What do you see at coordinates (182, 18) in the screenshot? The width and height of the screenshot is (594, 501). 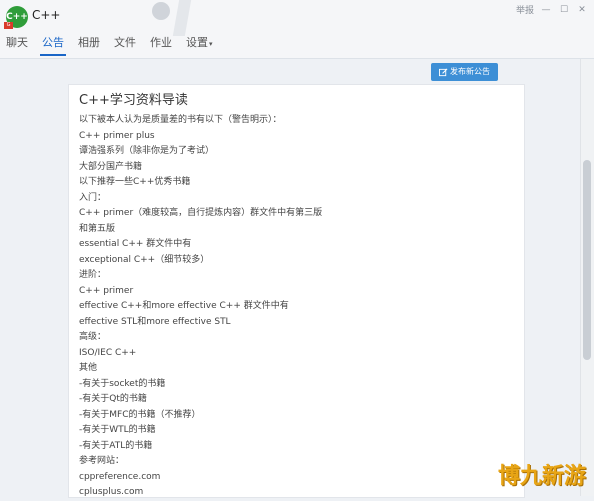 I see `header-decoration-stripe` at bounding box center [182, 18].